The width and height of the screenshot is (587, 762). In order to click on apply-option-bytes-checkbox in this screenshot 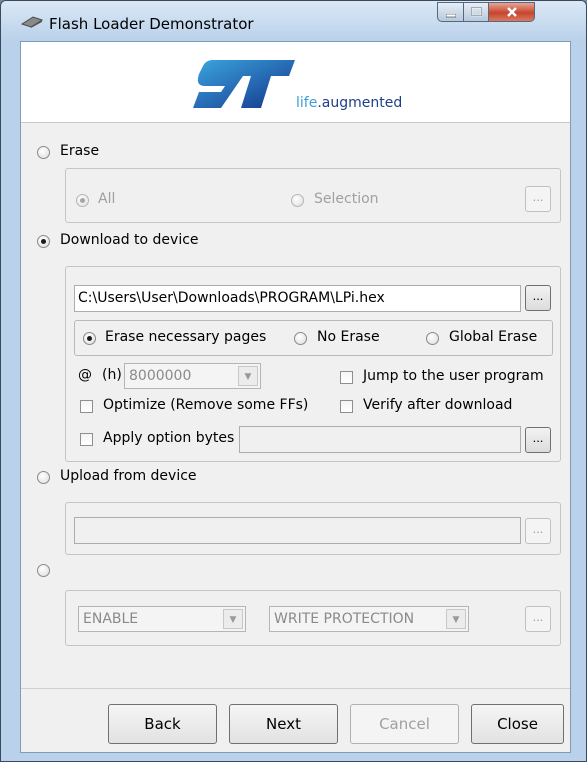, I will do `click(86, 439)`.